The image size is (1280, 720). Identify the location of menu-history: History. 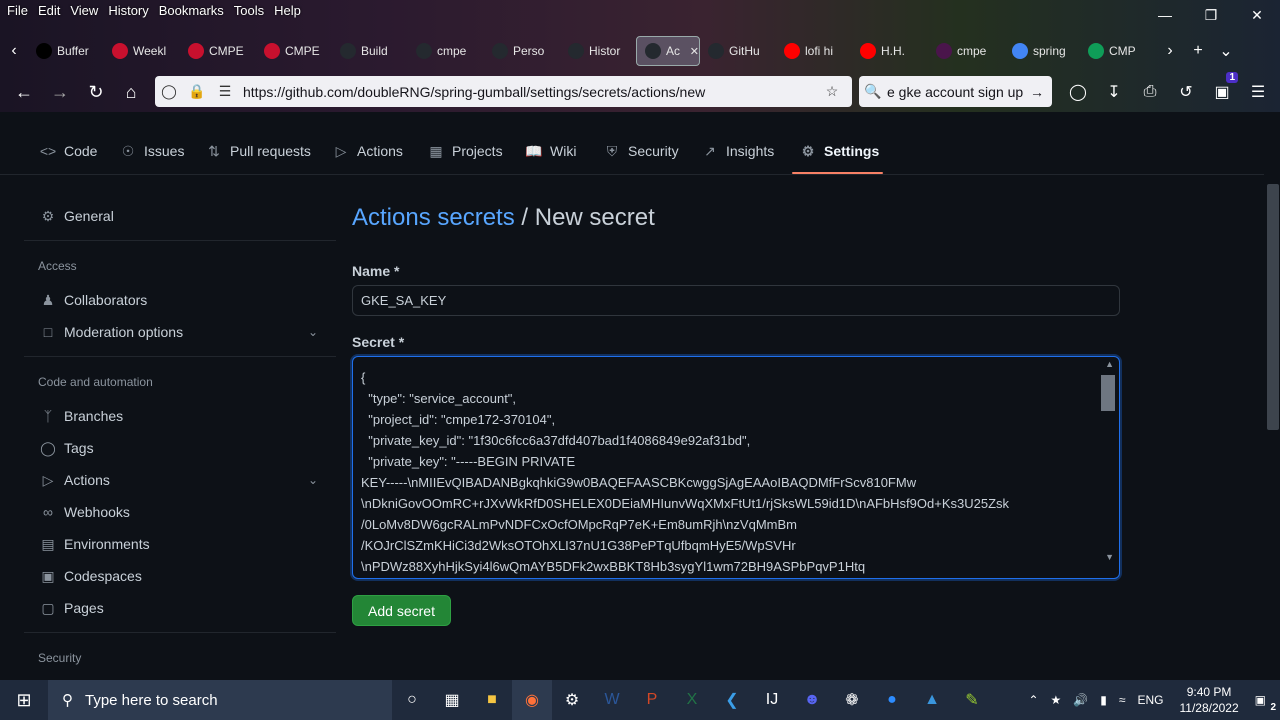
(130, 11).